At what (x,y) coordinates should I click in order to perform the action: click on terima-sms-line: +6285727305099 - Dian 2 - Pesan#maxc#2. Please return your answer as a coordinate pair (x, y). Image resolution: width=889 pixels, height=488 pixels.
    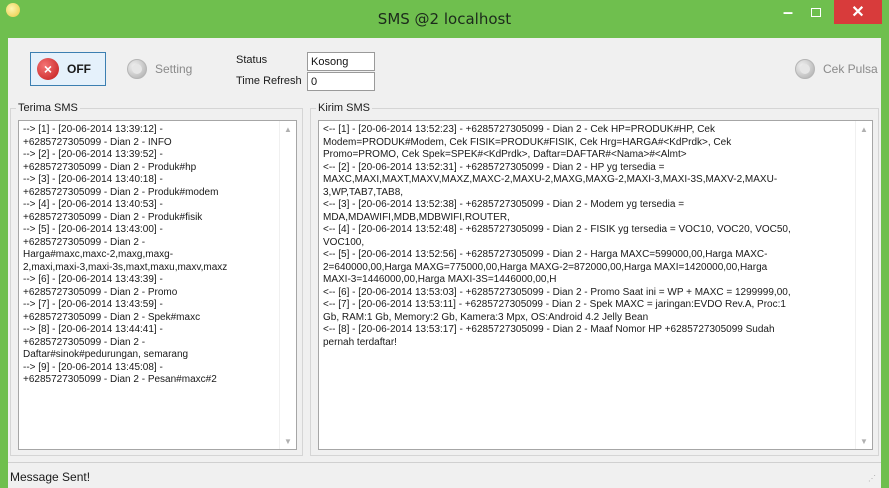
    Looking at the image, I should click on (120, 379).